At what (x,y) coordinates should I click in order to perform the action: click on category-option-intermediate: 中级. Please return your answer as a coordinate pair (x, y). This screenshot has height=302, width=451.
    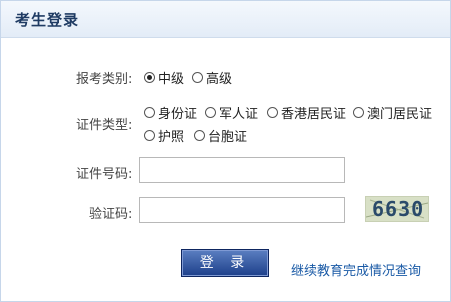
    Looking at the image, I should click on (164, 77).